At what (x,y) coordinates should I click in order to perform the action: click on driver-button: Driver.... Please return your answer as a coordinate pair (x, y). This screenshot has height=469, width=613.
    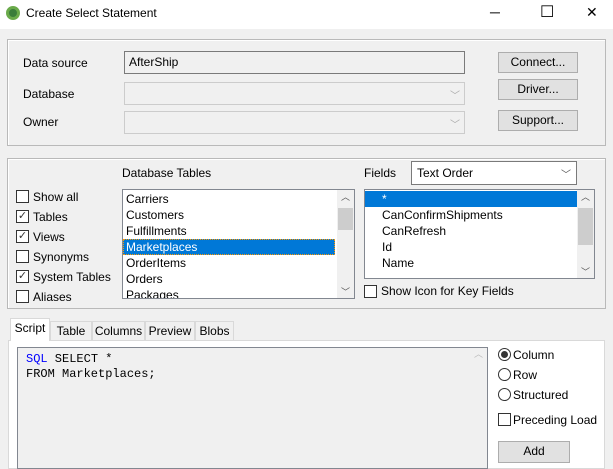
    Looking at the image, I should click on (538, 89).